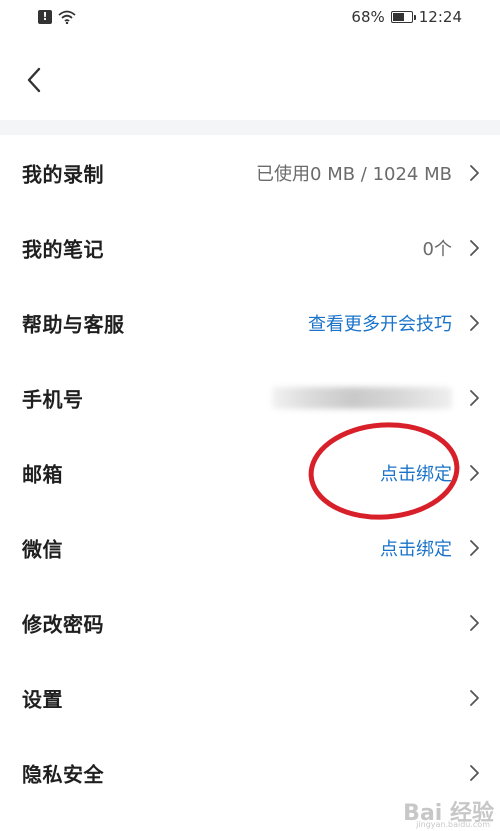 Image resolution: width=500 pixels, height=831 pixels. I want to click on menu-item-label: 邮箱, so click(42, 474).